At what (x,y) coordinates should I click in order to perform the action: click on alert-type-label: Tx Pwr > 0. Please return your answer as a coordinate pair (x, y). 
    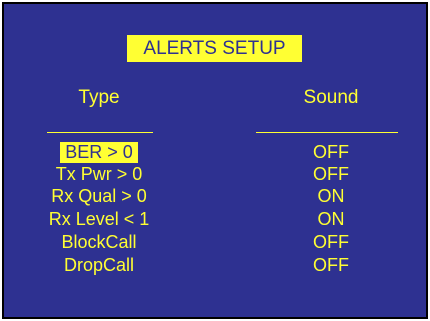
    Looking at the image, I should click on (99, 174).